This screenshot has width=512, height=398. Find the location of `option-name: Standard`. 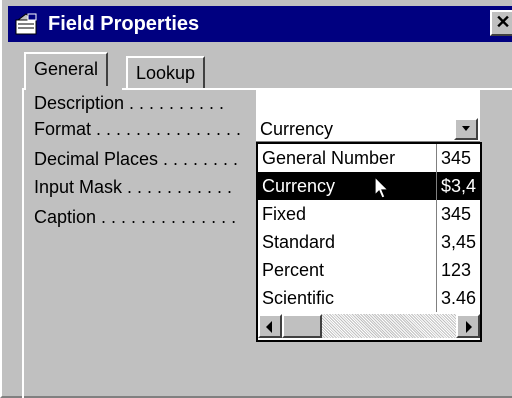

option-name: Standard is located at coordinates (299, 242).